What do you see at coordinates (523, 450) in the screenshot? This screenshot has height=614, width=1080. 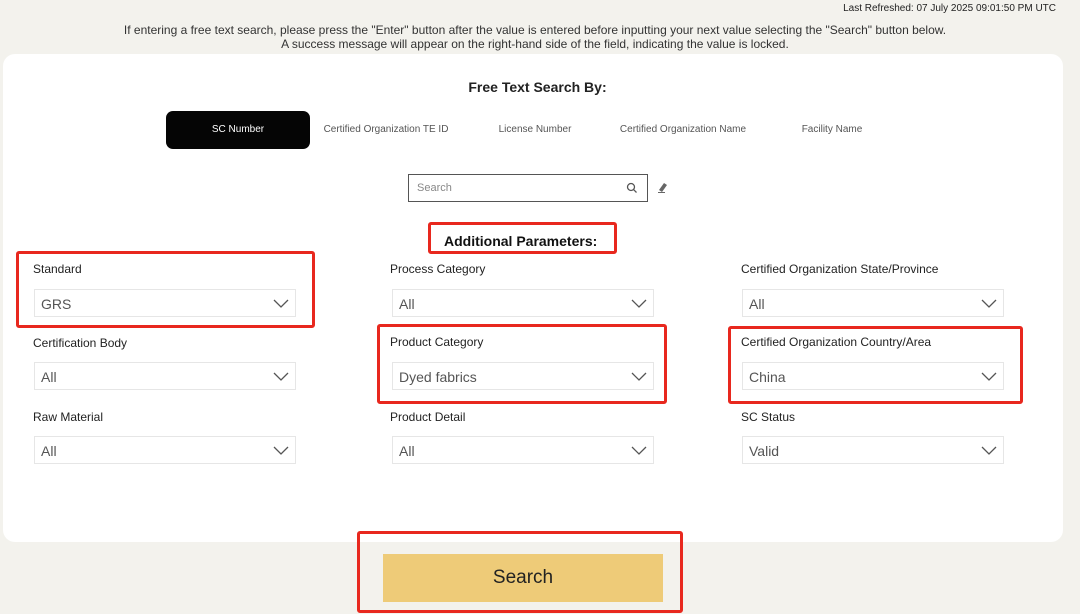 I see `product-detail-select: All` at bounding box center [523, 450].